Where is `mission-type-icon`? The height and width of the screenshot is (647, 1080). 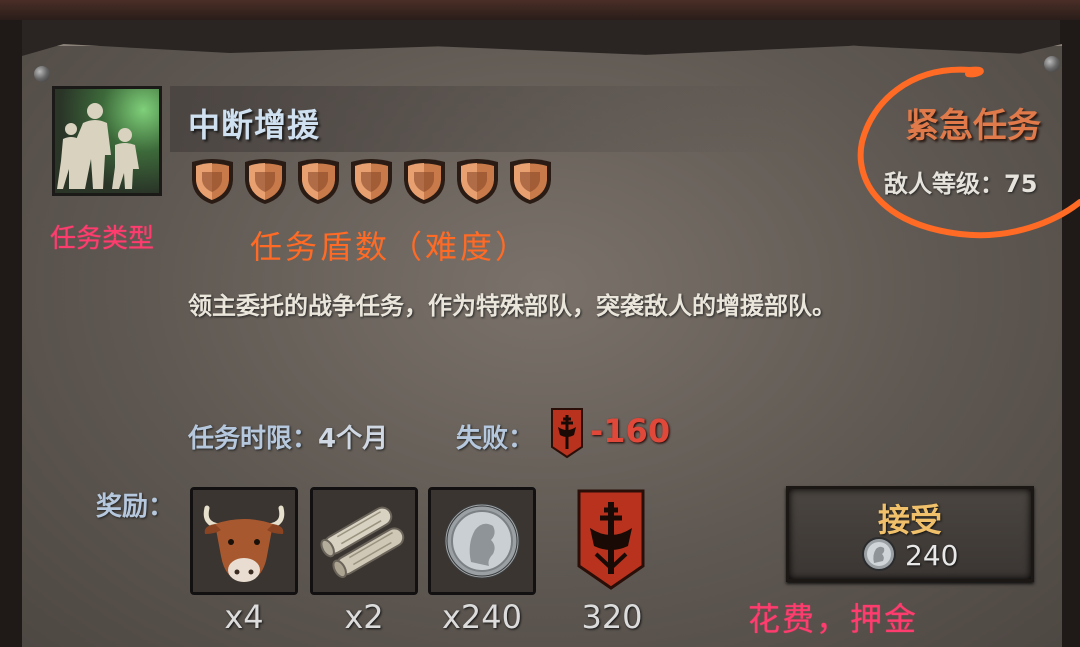
mission-type-icon is located at coordinates (107, 141).